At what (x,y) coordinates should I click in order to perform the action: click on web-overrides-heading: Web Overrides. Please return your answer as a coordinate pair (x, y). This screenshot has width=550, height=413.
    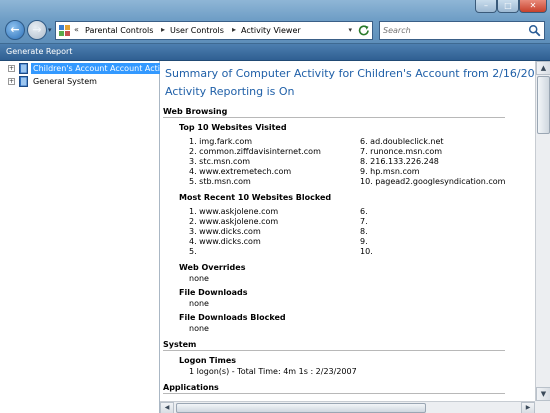
    Looking at the image, I should click on (212, 267).